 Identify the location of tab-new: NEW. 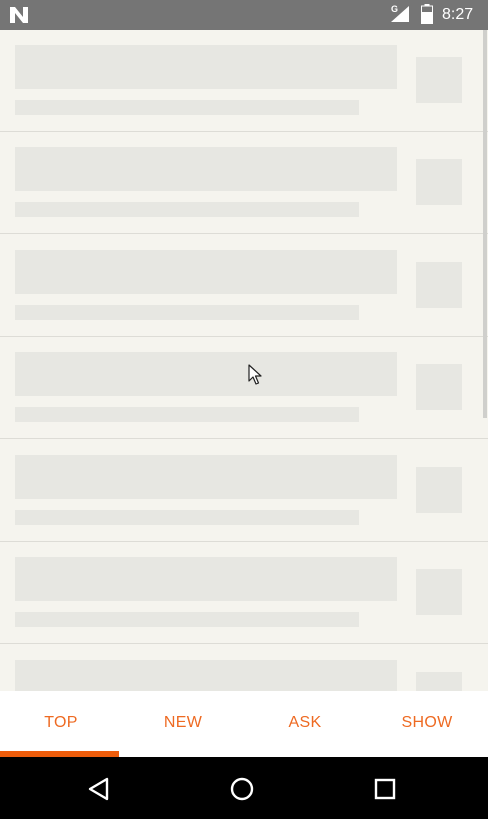
(183, 724).